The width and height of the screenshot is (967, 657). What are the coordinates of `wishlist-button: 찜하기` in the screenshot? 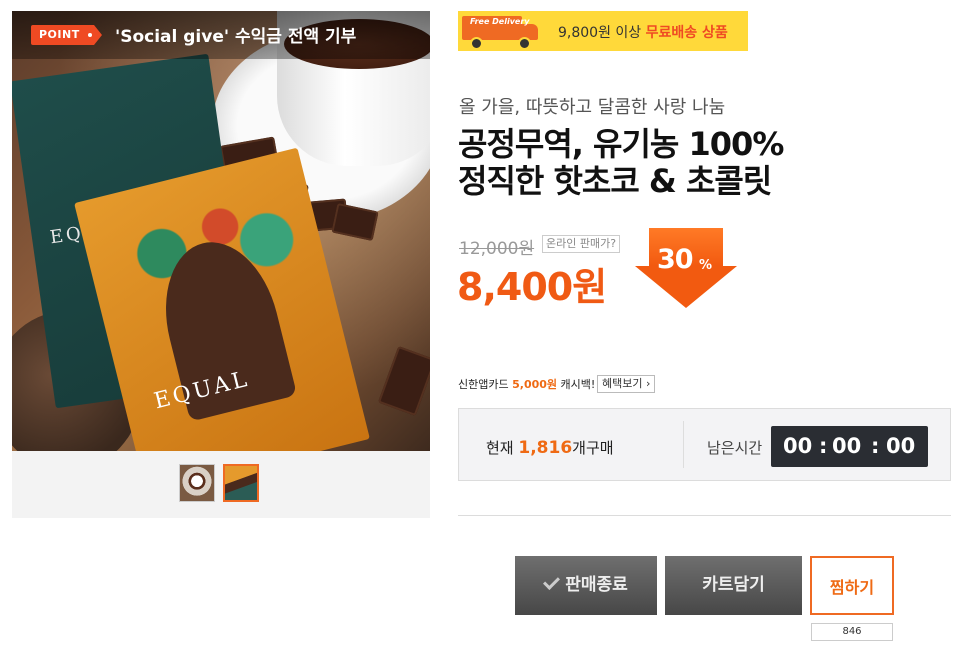 It's located at (852, 585).